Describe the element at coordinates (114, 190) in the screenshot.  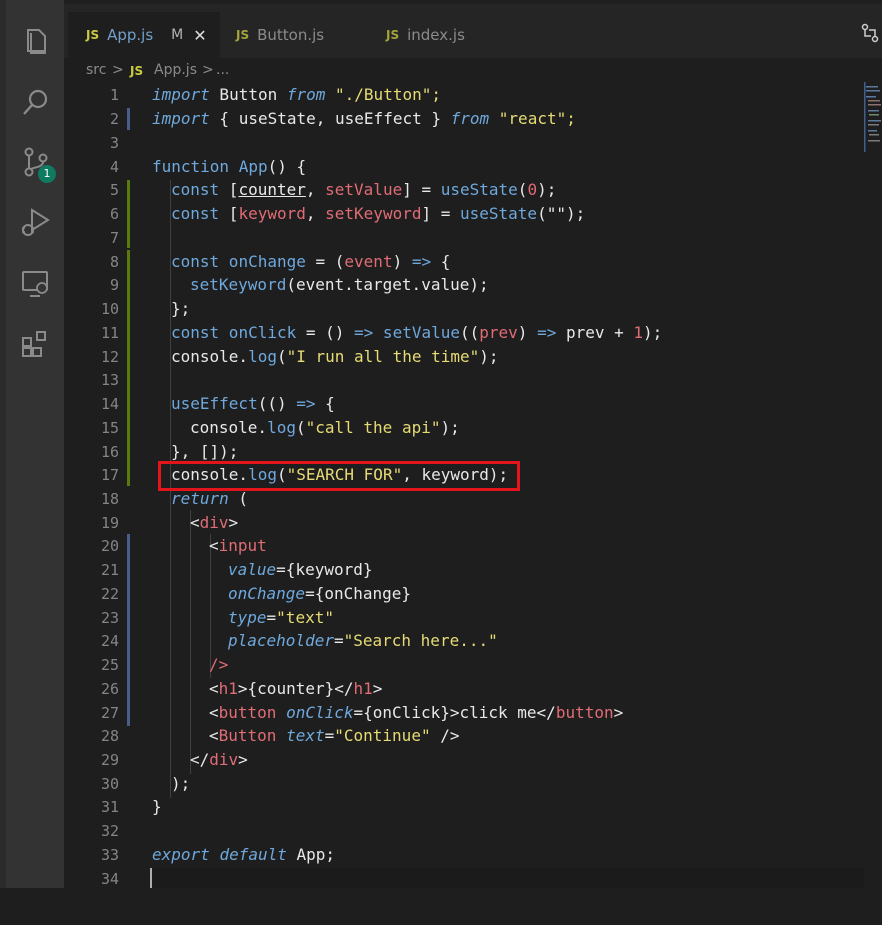
I see `line-number: 5` at that location.